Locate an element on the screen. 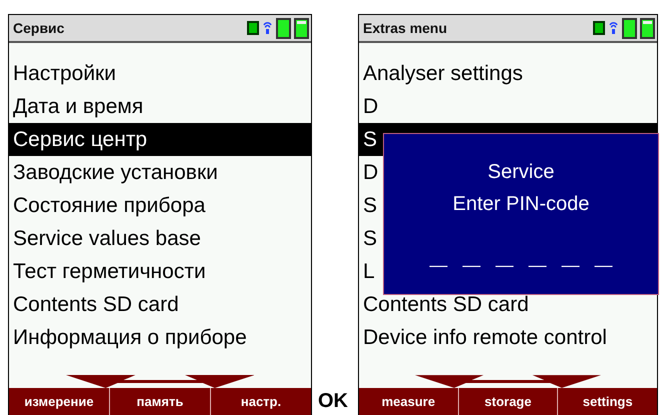  dialog-message: Enter PIN-code is located at coordinates (521, 204).